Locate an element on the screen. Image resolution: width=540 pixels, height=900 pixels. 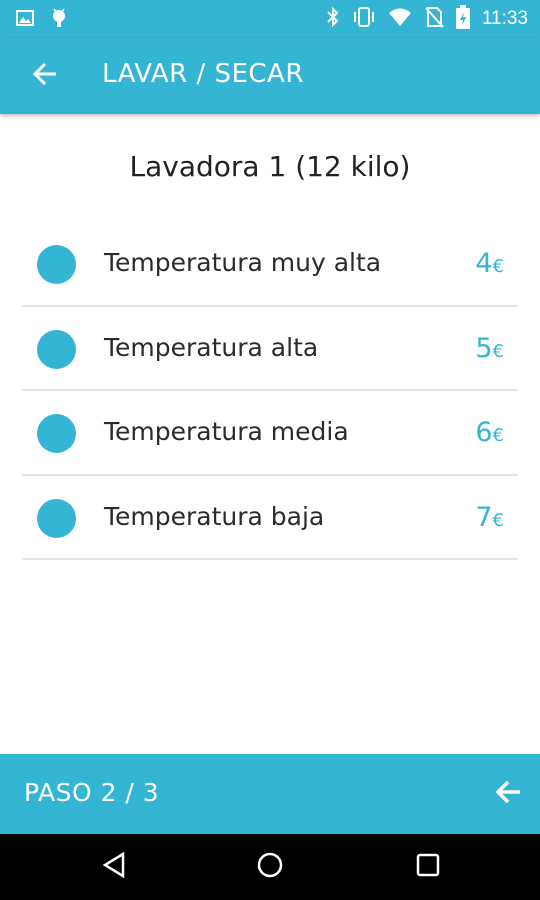
option-price: 7€ is located at coordinates (489, 517).